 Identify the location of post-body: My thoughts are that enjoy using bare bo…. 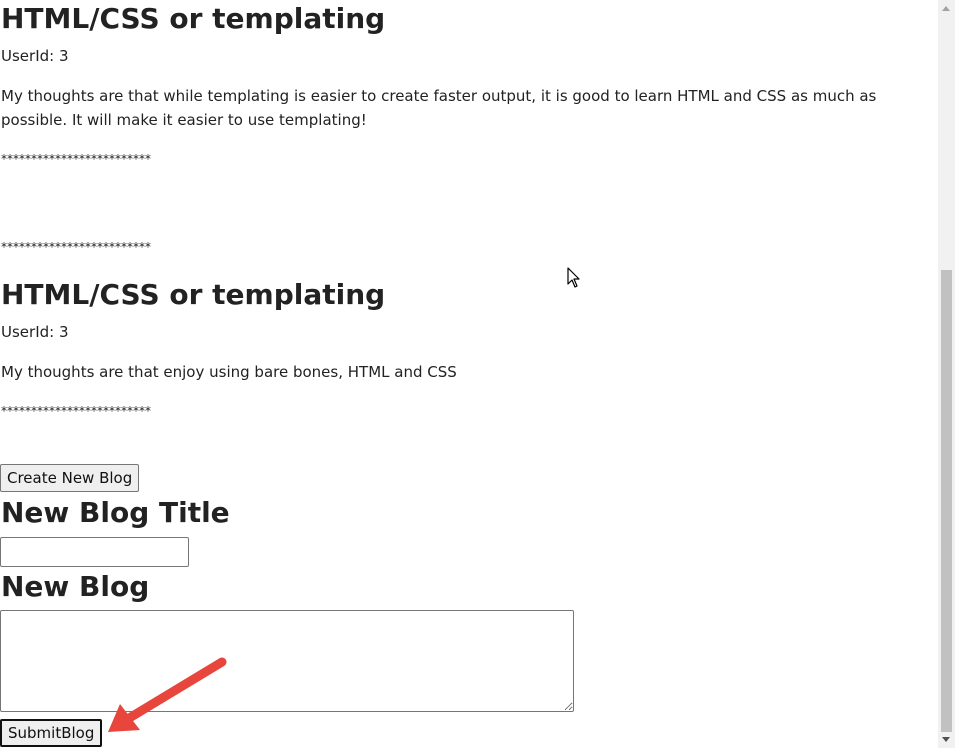
(229, 372).